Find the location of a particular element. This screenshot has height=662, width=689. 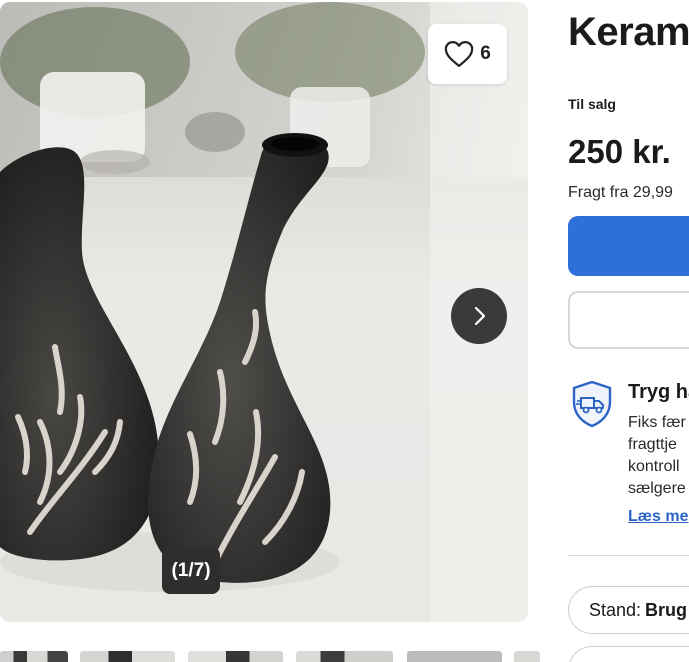

attribute-chip is located at coordinates (628, 654).